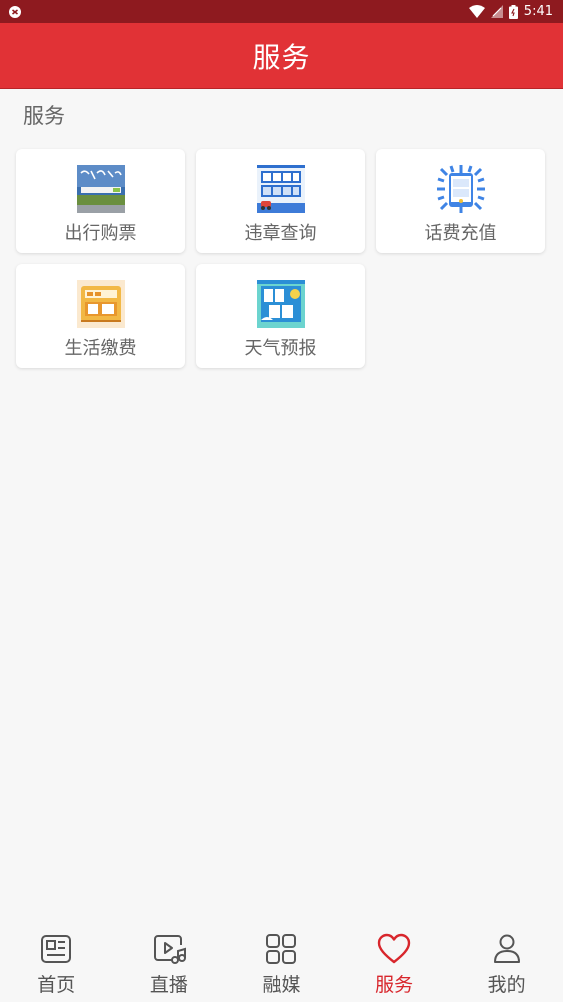 The width and height of the screenshot is (563, 1002). I want to click on nav-item-home: 首页, so click(56, 962).